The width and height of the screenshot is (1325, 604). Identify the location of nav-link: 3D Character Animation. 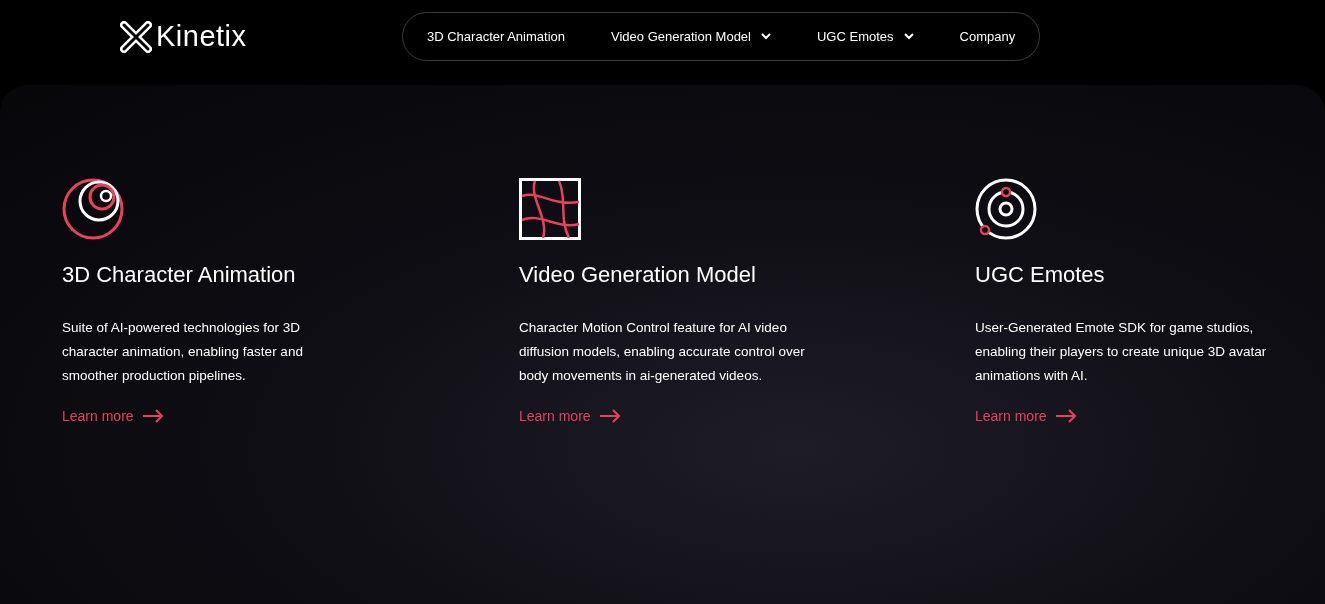
(496, 36).